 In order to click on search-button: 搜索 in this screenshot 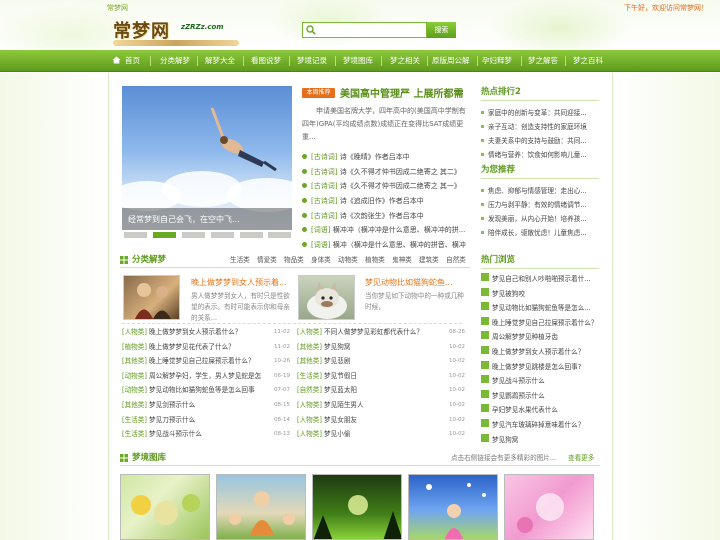, I will do `click(441, 30)`.